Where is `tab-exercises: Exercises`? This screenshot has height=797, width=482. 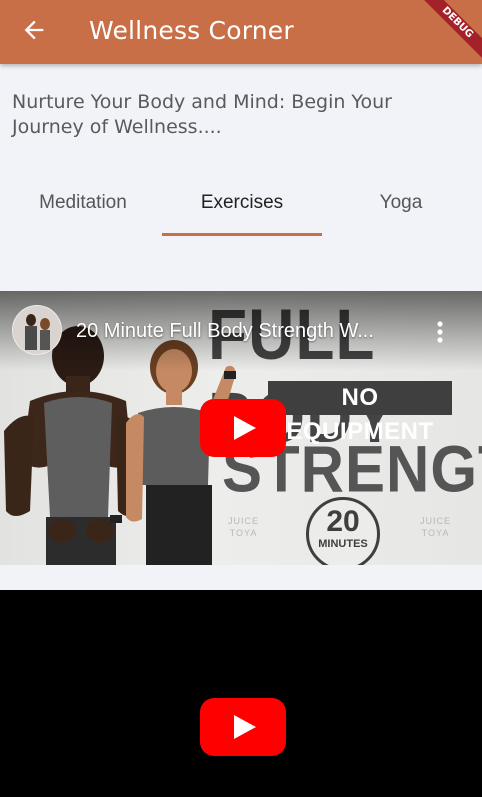
tab-exercises: Exercises is located at coordinates (242, 207).